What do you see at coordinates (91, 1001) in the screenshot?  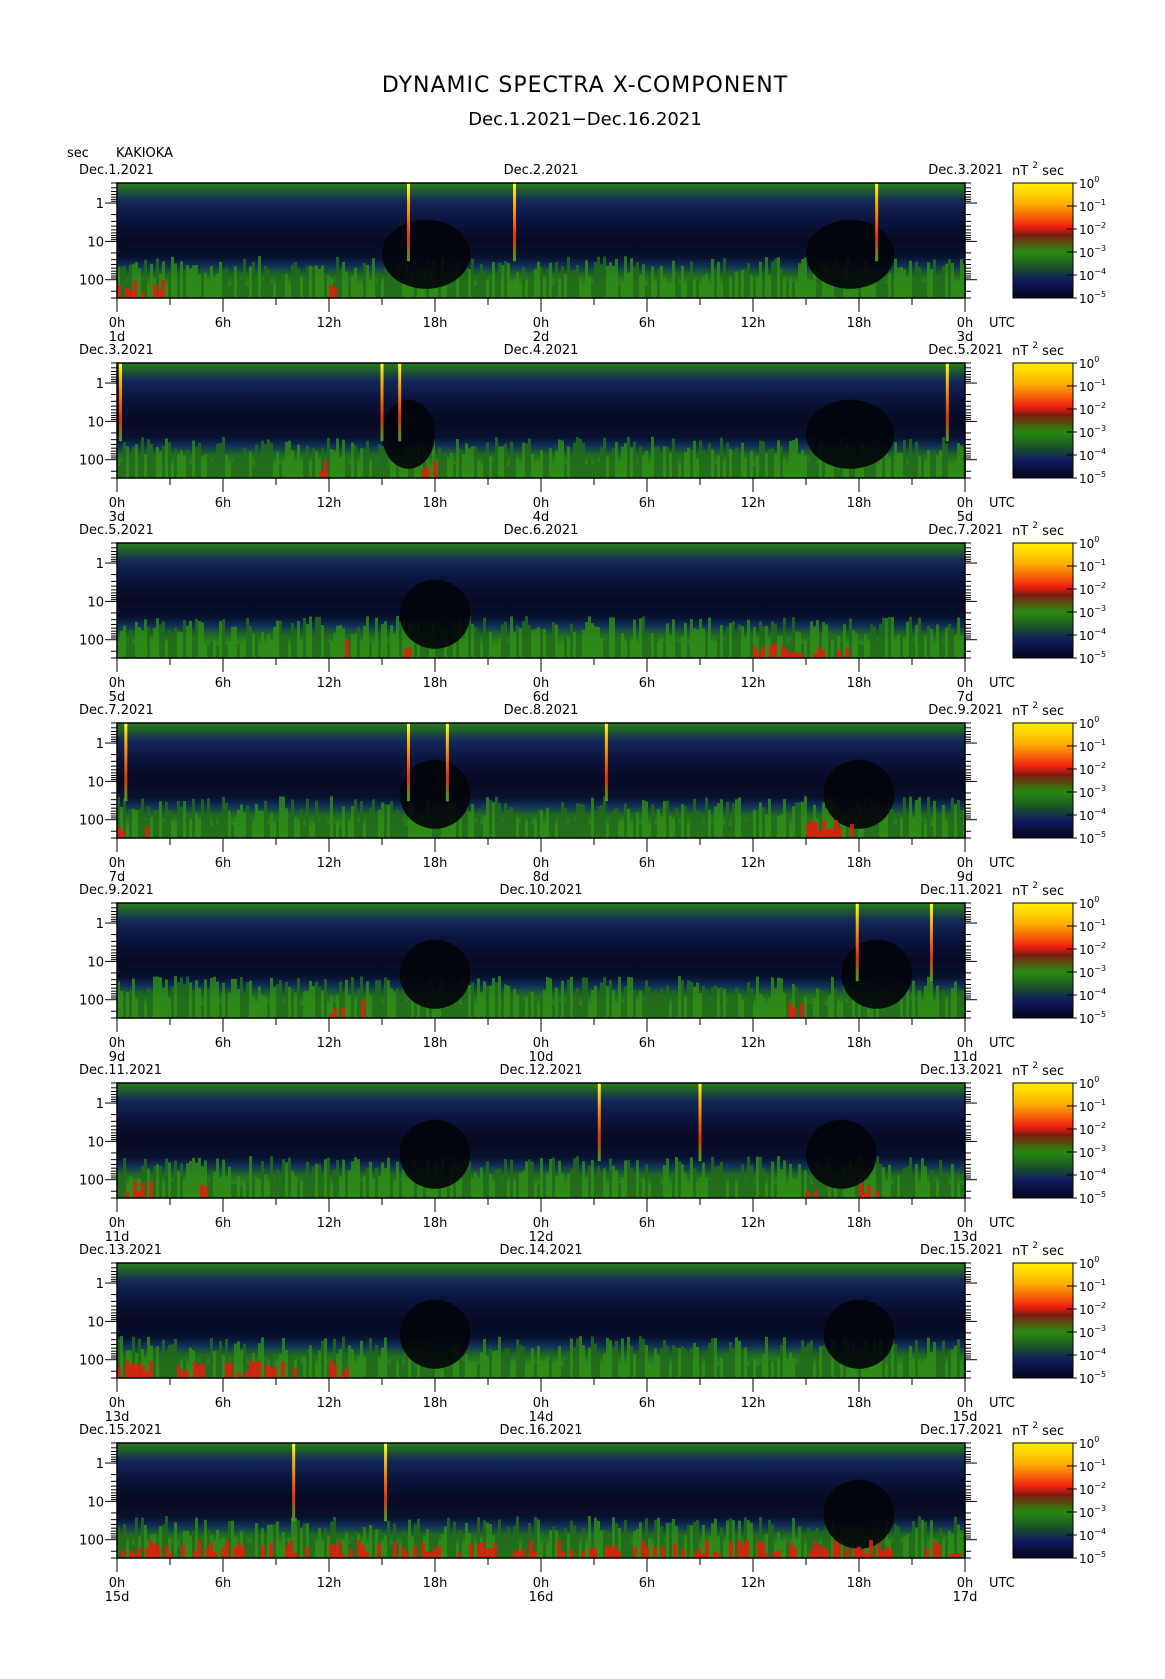 I see `y-tick-label: 100` at bounding box center [91, 1001].